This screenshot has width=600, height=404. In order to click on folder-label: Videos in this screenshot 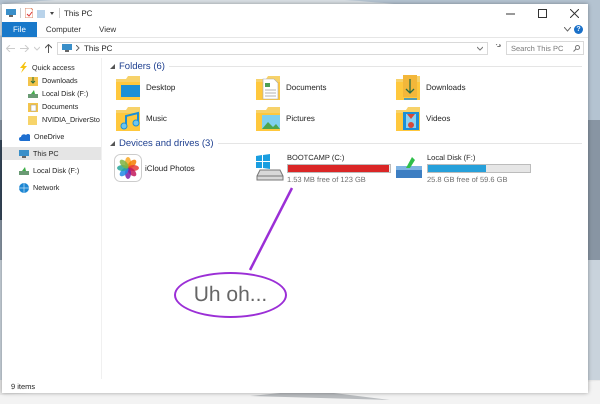, I will do `click(438, 118)`.